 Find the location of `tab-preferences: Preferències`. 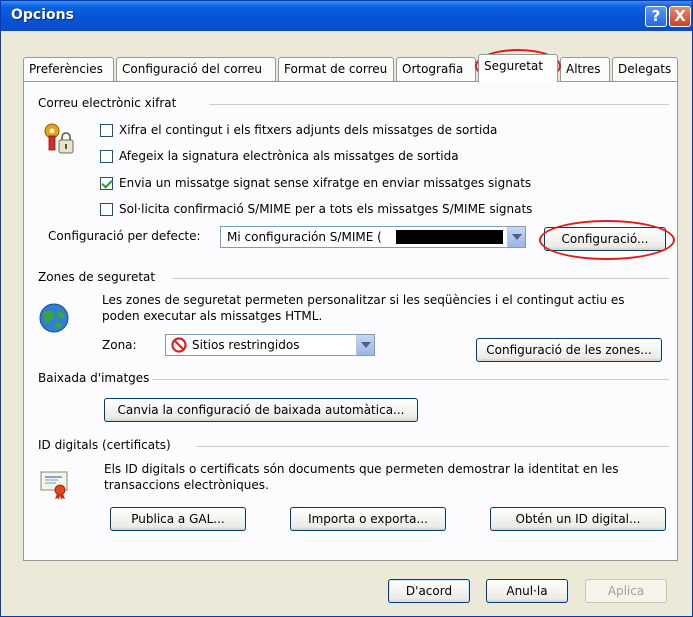

tab-preferences: Preferències is located at coordinates (68, 69).